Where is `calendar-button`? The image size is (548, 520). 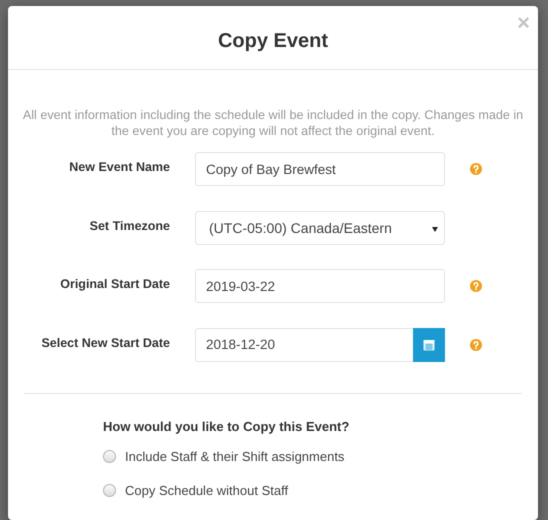 calendar-button is located at coordinates (429, 345).